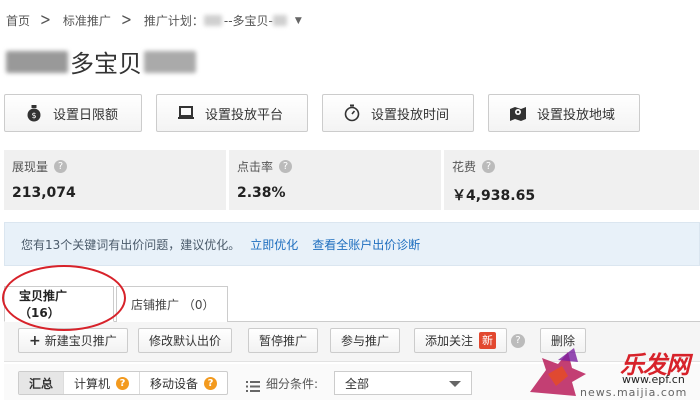 The width and height of the screenshot is (700, 400). What do you see at coordinates (365, 340) in the screenshot?
I see `join-button: 参与推广` at bounding box center [365, 340].